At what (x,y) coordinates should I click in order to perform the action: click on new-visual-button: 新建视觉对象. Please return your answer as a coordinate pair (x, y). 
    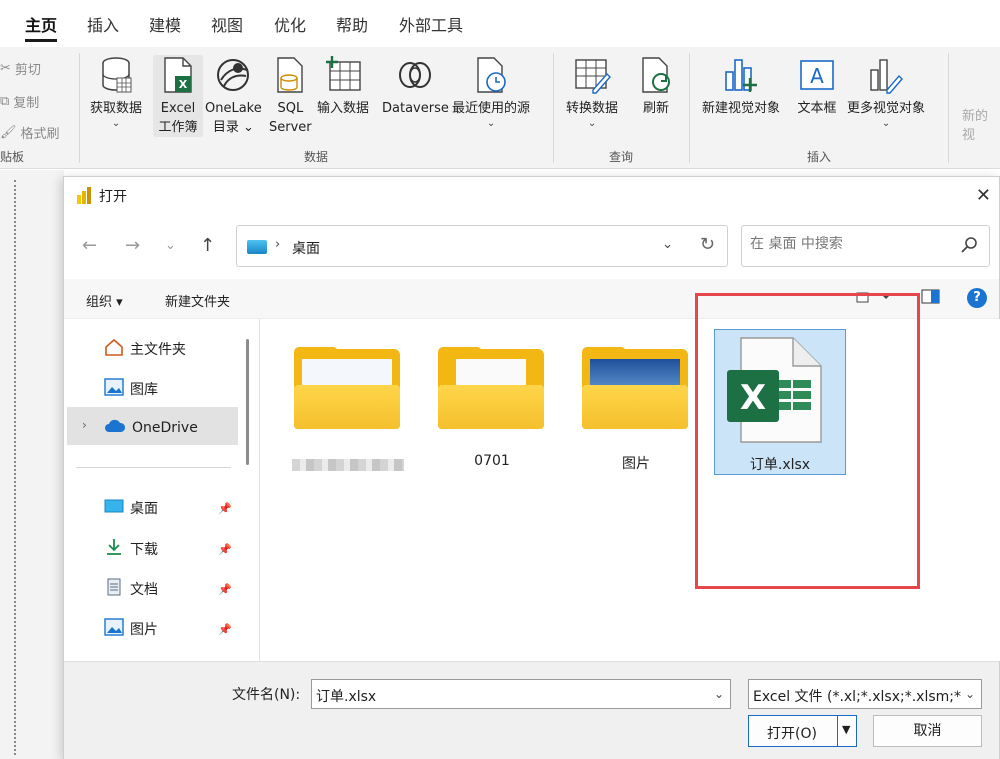
    Looking at the image, I should click on (741, 86).